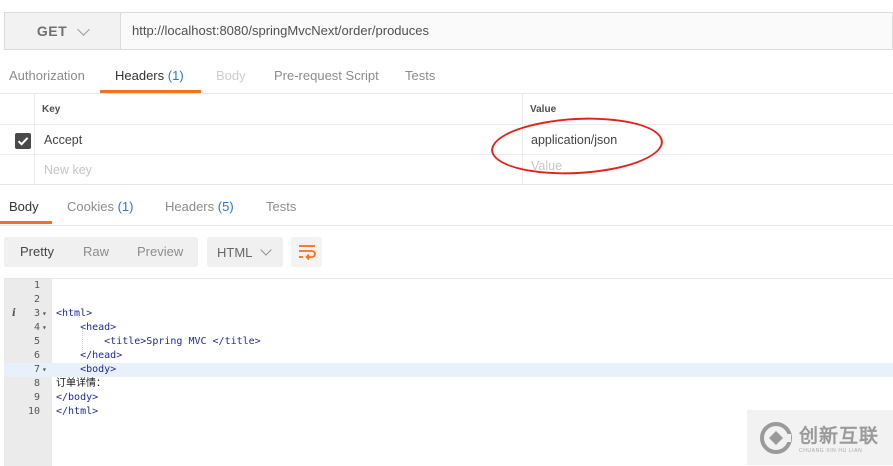  Describe the element at coordinates (448, 328) in the screenshot. I see `code-line: 4 ▾ <head>` at that location.